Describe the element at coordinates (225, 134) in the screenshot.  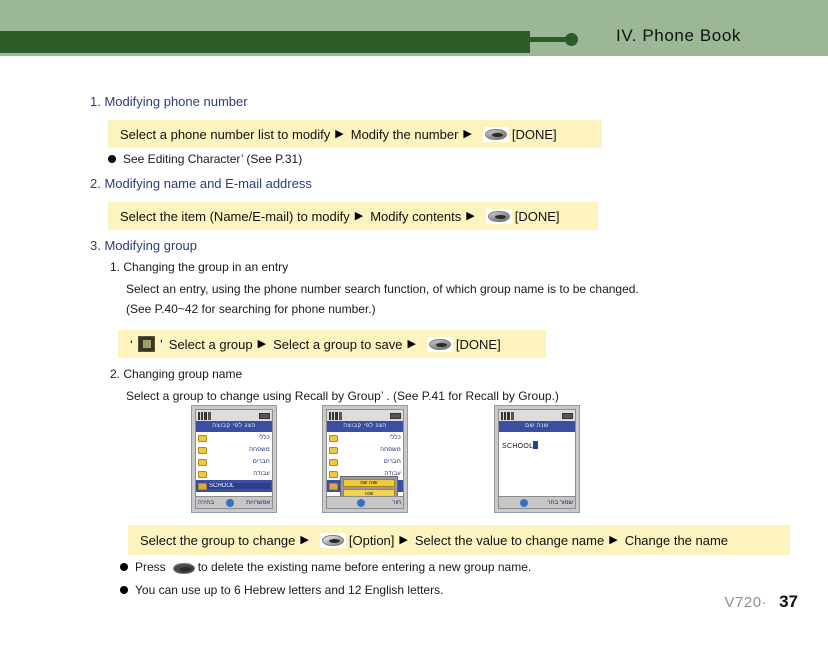
I see `step-1a-text: Select a phone number list to modify` at that location.